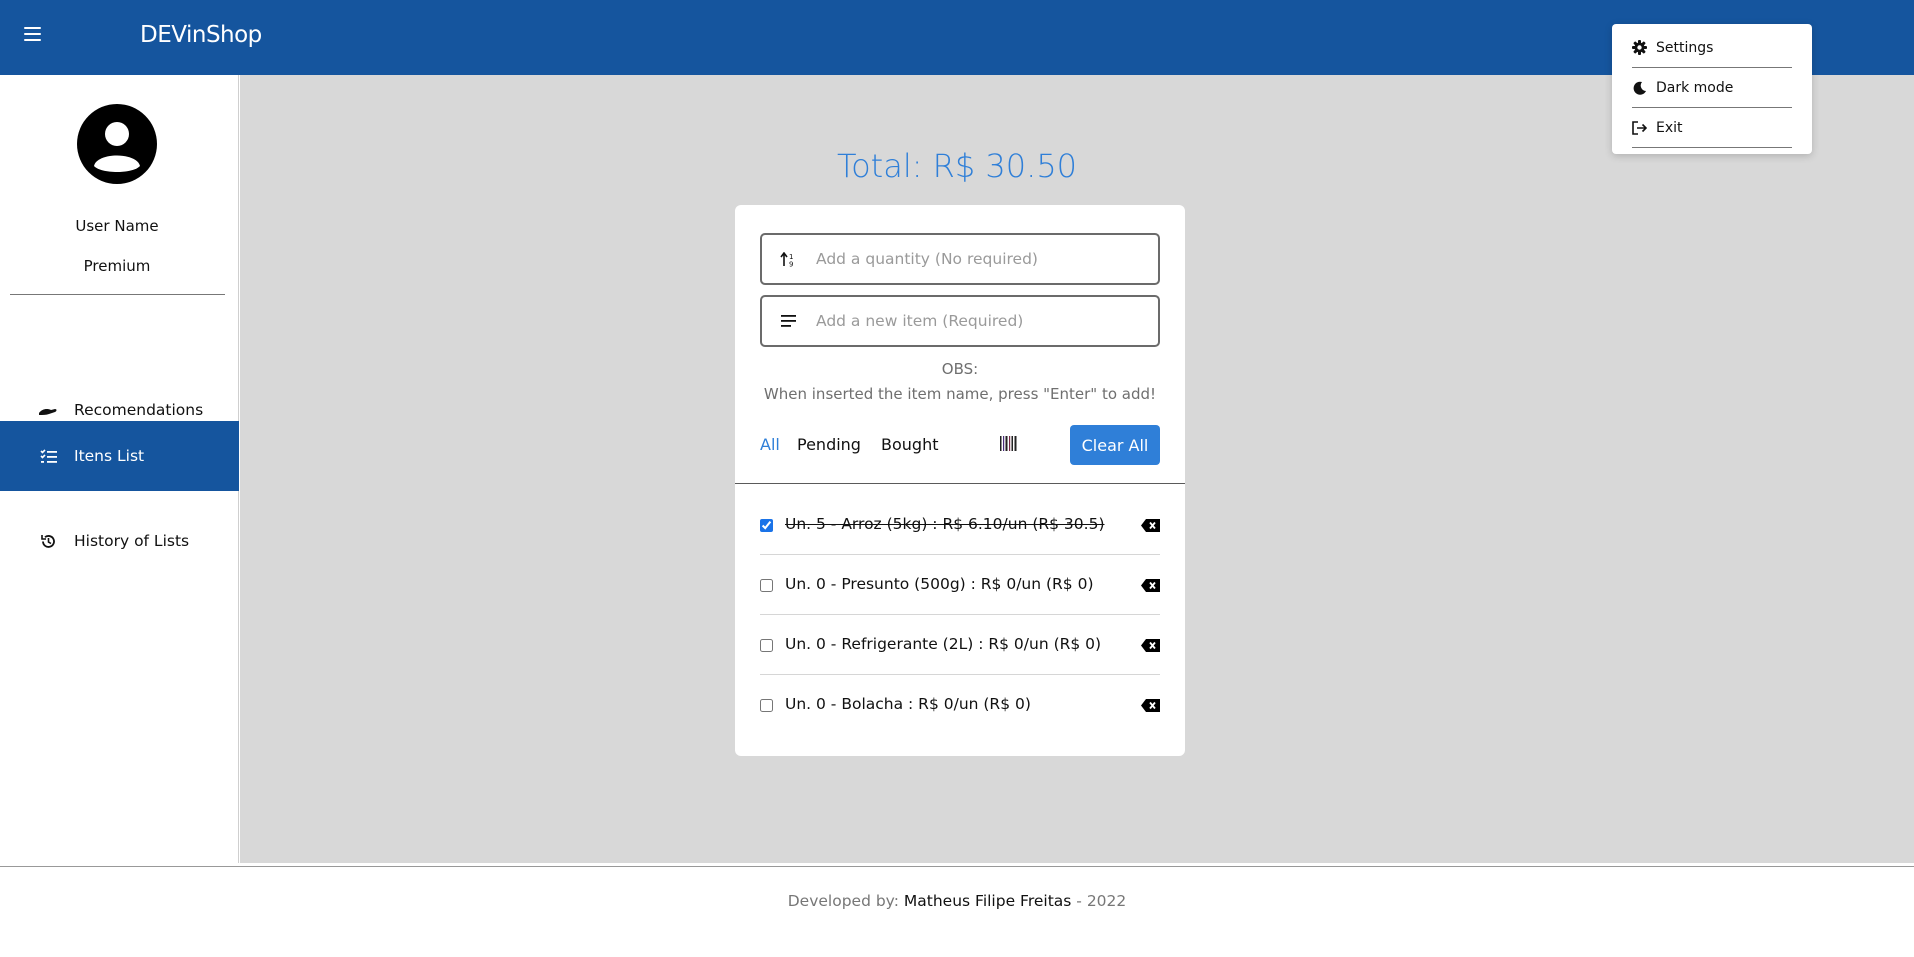 The height and width of the screenshot is (957, 1914). I want to click on sidebar-divider, so click(117, 294).